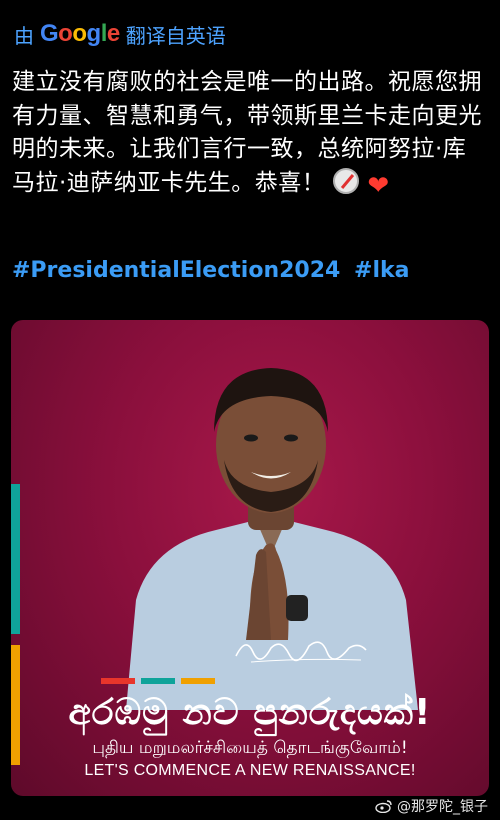 Image resolution: width=500 pixels, height=820 pixels. Describe the element at coordinates (15, 559) in the screenshot. I see `teal-stripe` at that location.